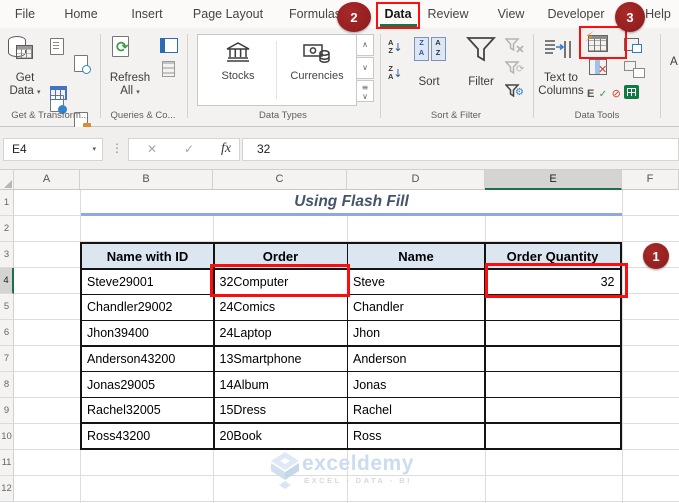  Describe the element at coordinates (57, 46) in the screenshot. I see `from-text-csv-icon` at that location.